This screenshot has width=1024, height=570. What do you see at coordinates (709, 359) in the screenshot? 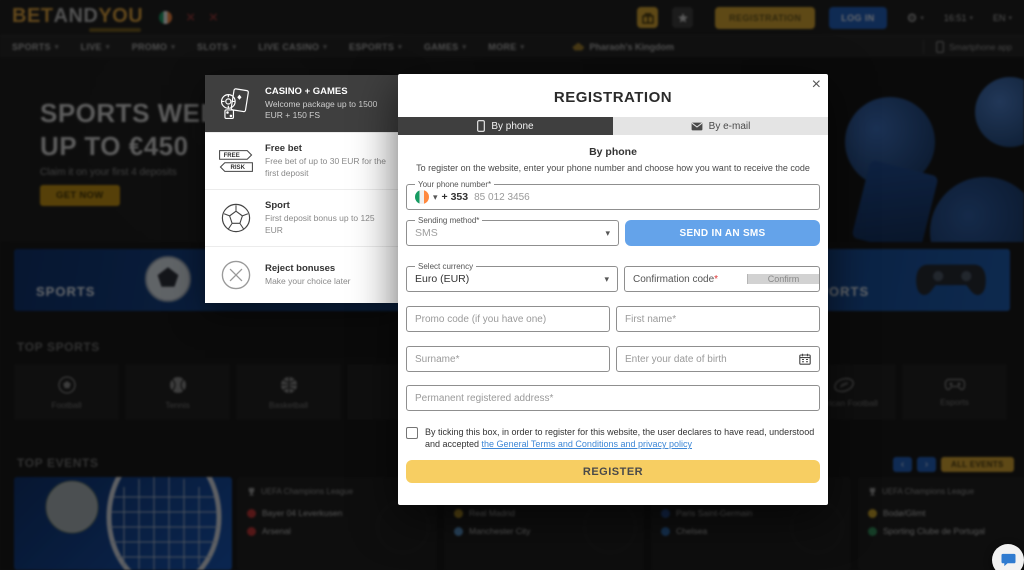
I see `date-of-birth-input` at bounding box center [709, 359].